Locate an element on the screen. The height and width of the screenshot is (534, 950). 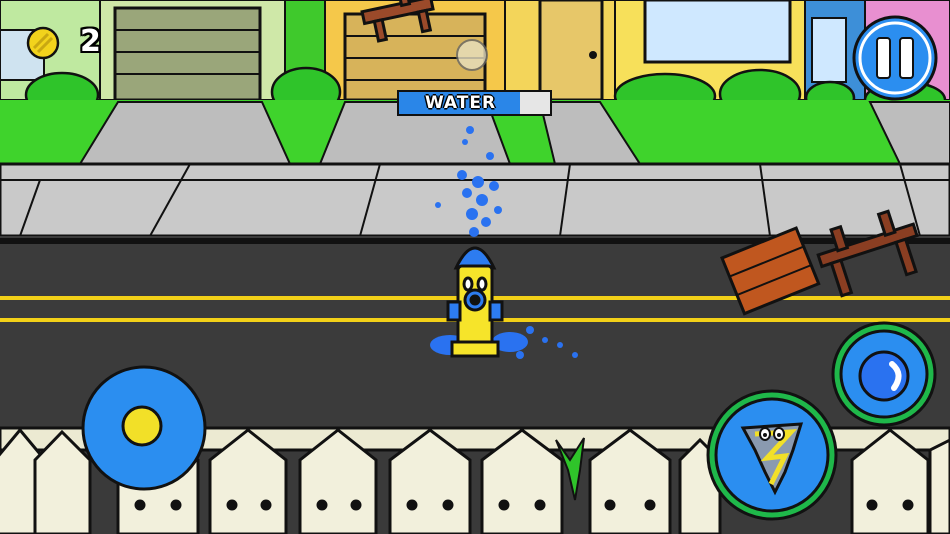
water-meter: WATER is located at coordinates (474, 103).